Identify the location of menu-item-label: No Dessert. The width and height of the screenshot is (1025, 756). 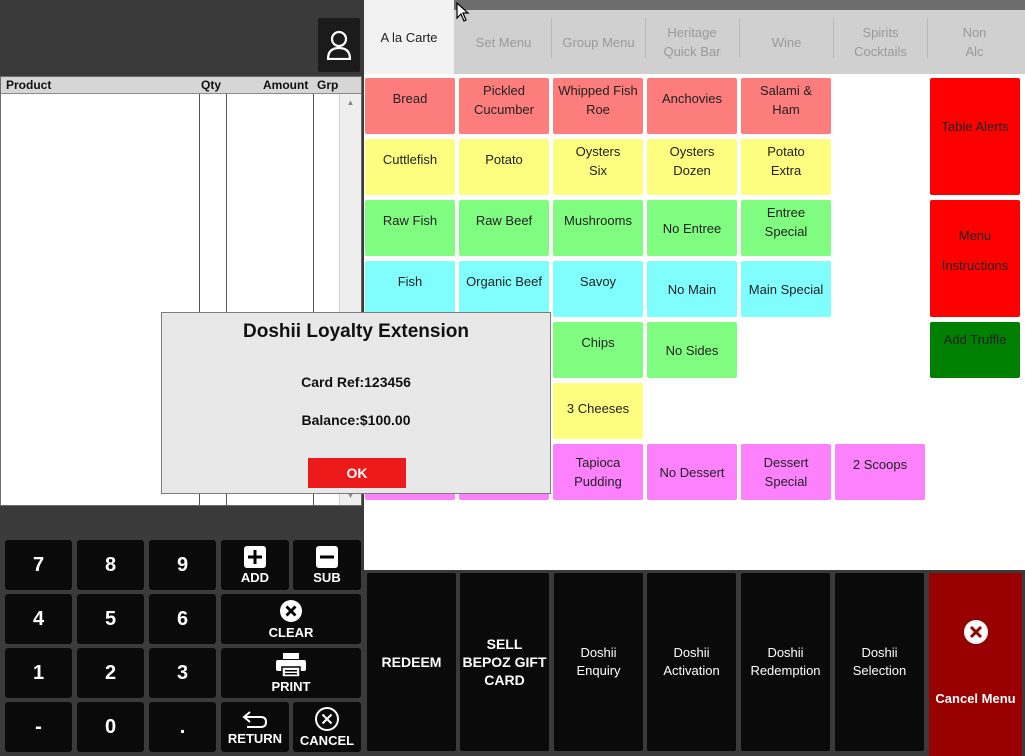
(692, 472).